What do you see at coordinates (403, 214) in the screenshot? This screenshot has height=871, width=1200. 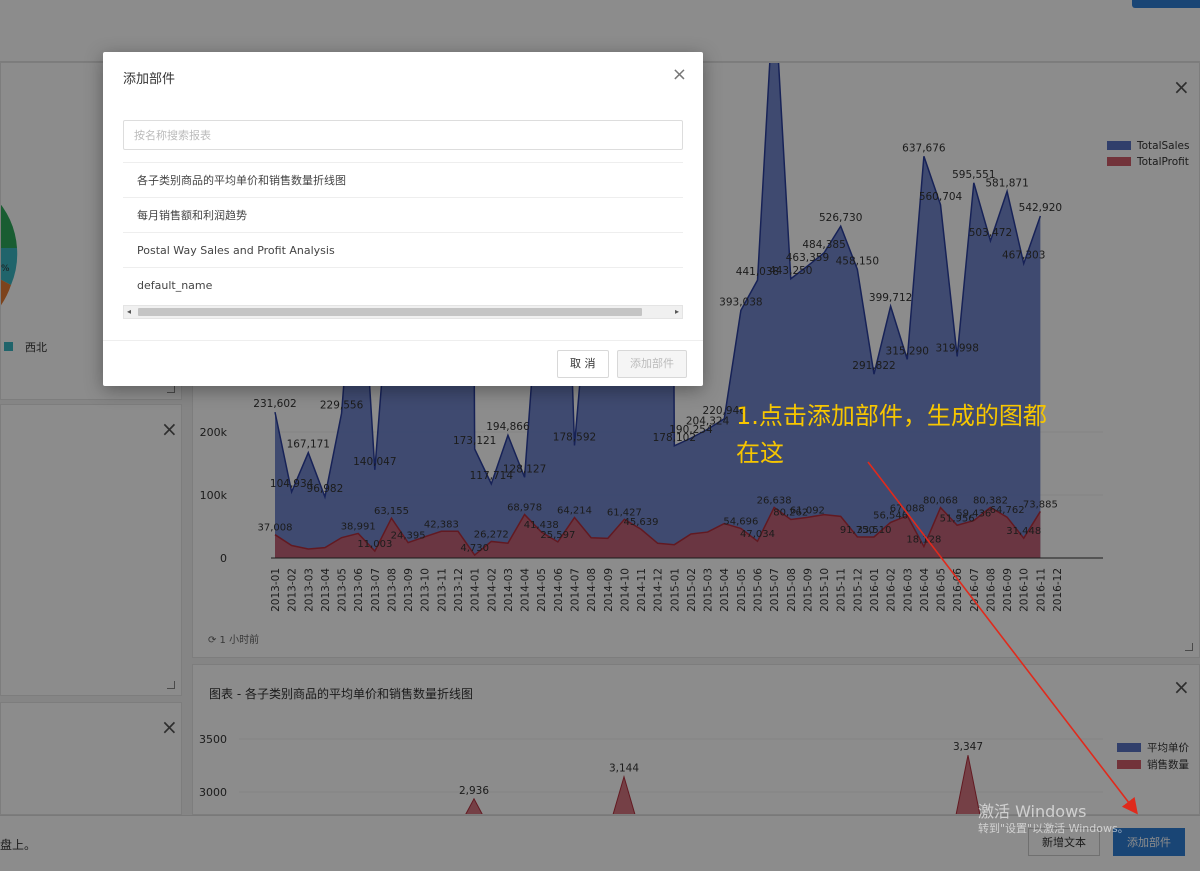 I see `report-list-item: 每月销售额和利润趋势` at bounding box center [403, 214].